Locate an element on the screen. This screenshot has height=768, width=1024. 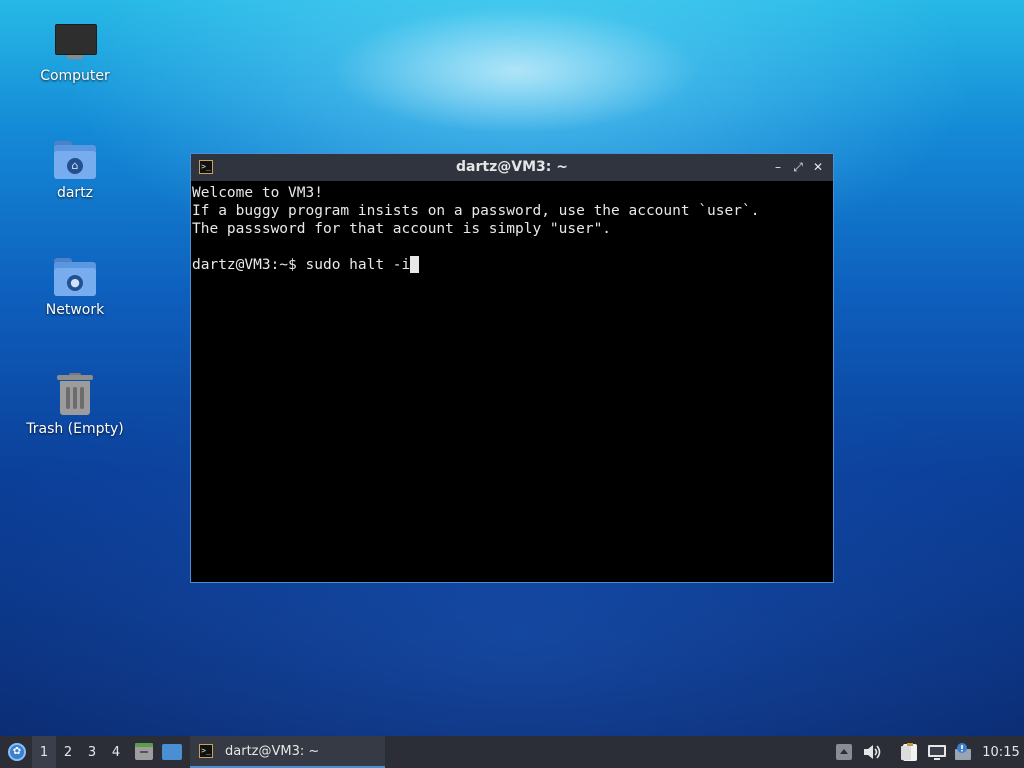
workspace-4-button: 4 is located at coordinates (116, 752).